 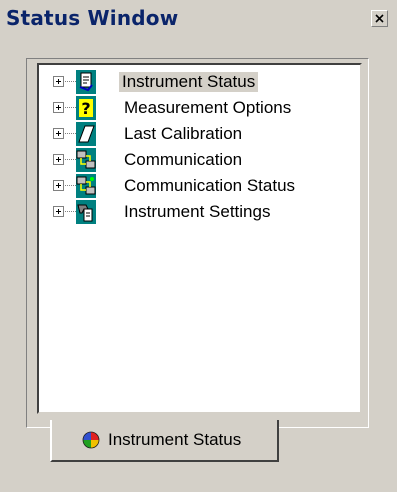 What do you see at coordinates (210, 185) in the screenshot?
I see `tree-item-label: Communication Status` at bounding box center [210, 185].